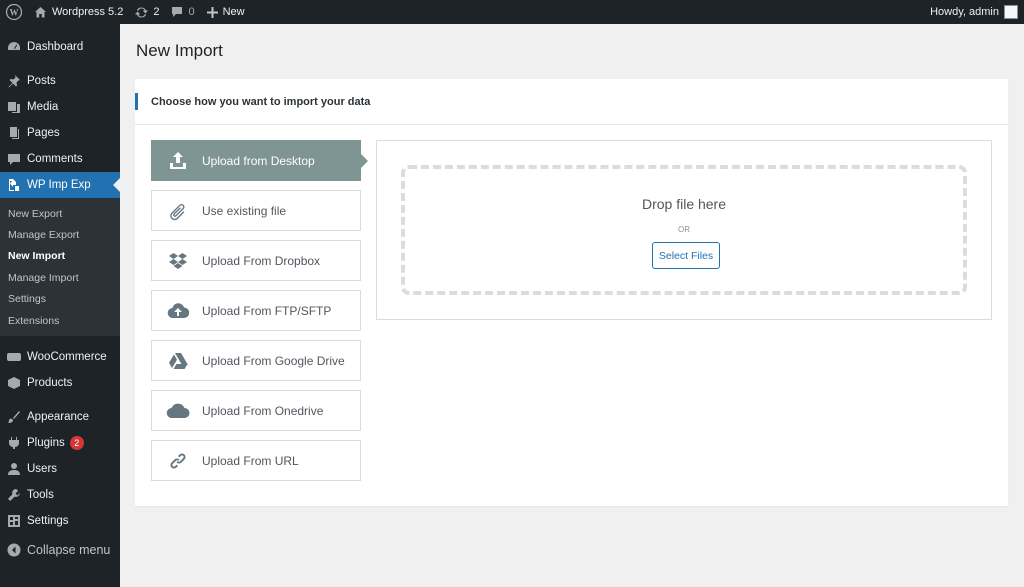 The width and height of the screenshot is (1024, 587). I want to click on media-icon, so click(14, 107).